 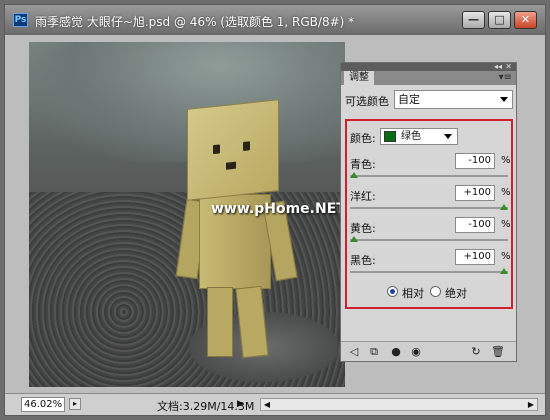 What do you see at coordinates (430, 232) in the screenshot?
I see `slider-yellow: 黄色: -100 %` at bounding box center [430, 232].